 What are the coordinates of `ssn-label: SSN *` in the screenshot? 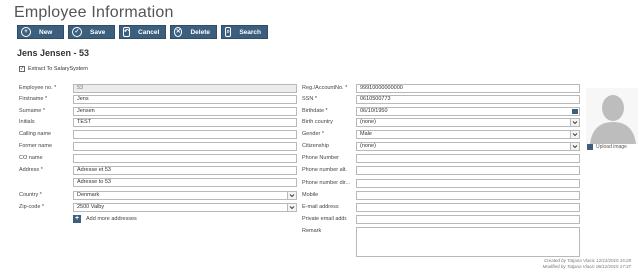 It's located at (309, 99).